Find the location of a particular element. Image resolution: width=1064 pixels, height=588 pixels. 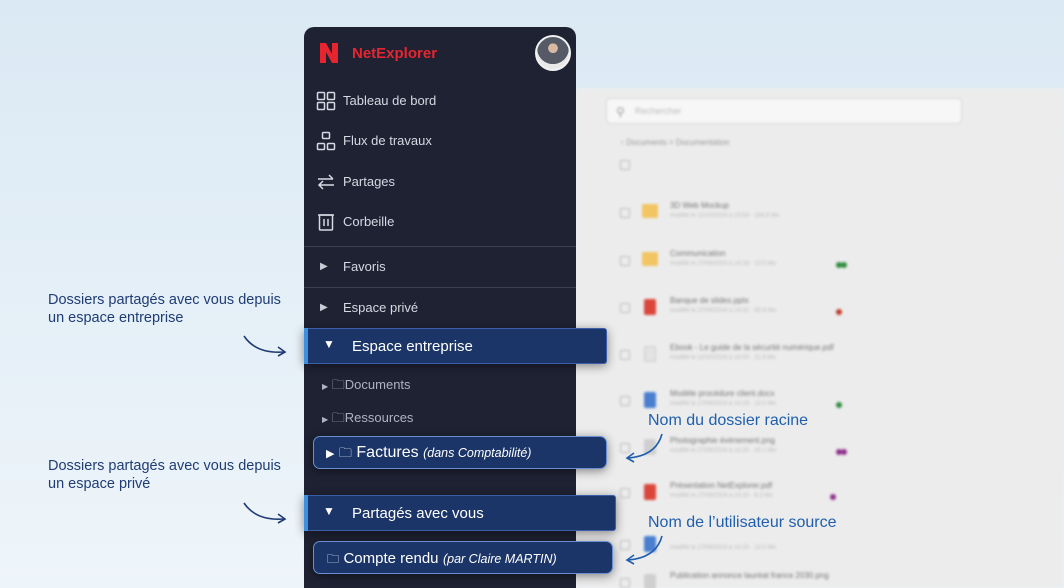

section-label: Espace privé is located at coordinates (381, 307).